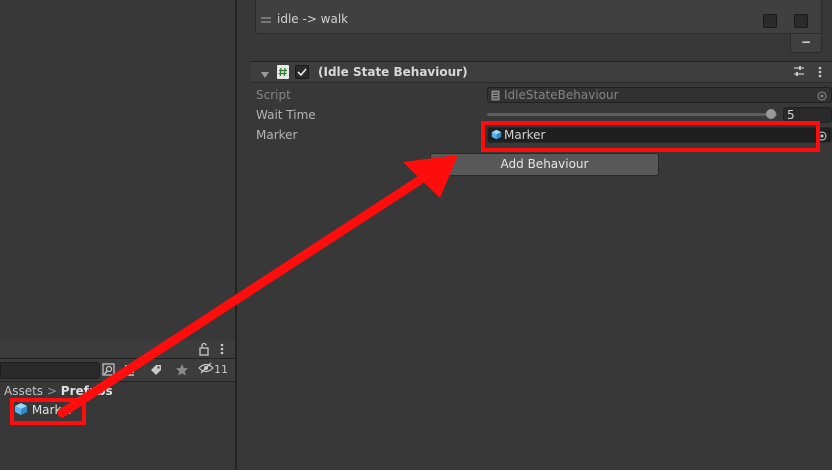 The image size is (832, 470). Describe the element at coordinates (221, 369) in the screenshot. I see `hidden-count: 11` at that location.